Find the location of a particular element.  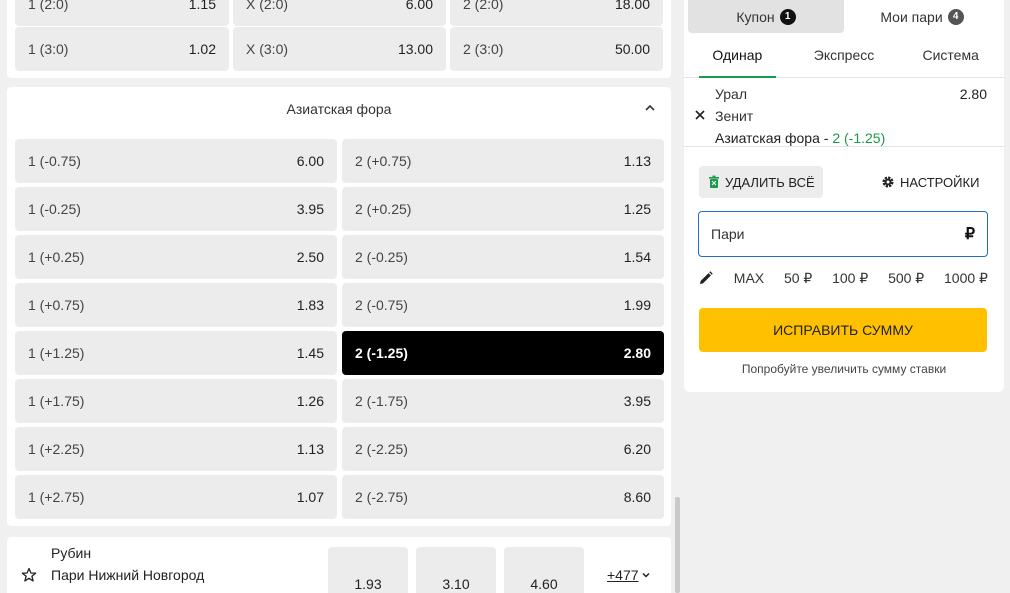

odd-value: 3.10 is located at coordinates (456, 584).